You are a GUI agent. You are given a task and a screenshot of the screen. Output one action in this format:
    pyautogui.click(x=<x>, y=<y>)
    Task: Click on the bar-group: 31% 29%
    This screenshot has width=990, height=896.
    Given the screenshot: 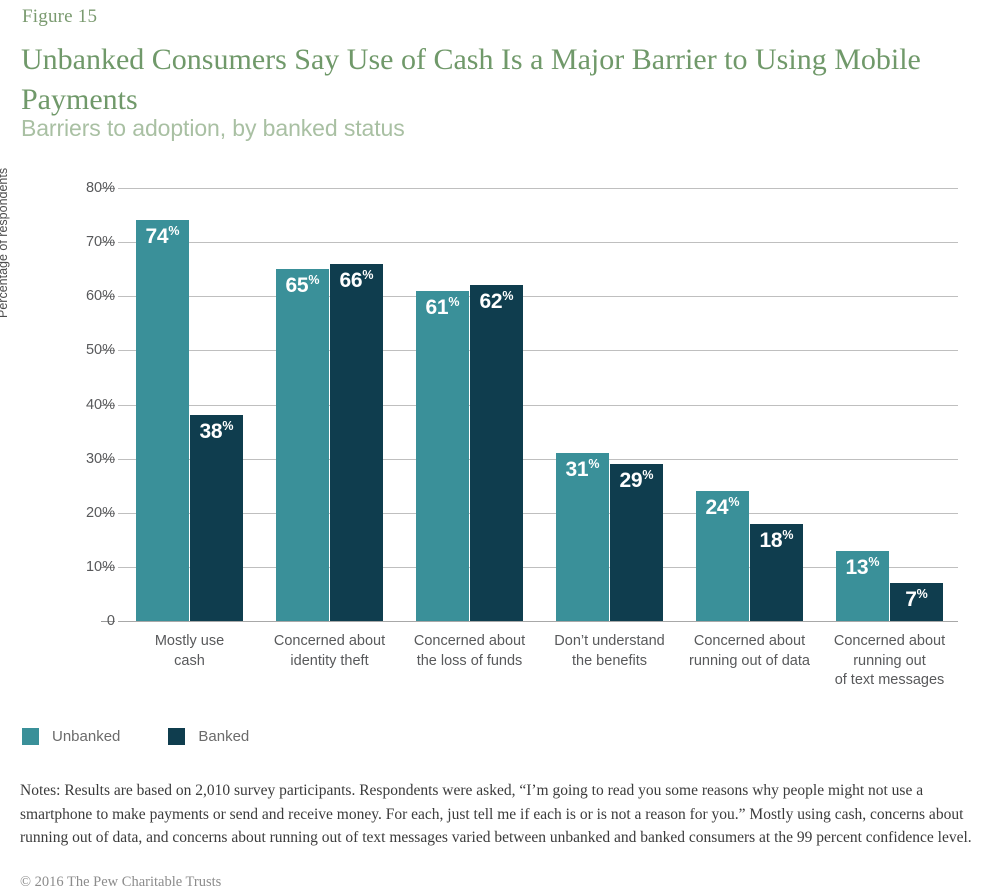 What is the action you would take?
    pyautogui.click(x=609, y=404)
    